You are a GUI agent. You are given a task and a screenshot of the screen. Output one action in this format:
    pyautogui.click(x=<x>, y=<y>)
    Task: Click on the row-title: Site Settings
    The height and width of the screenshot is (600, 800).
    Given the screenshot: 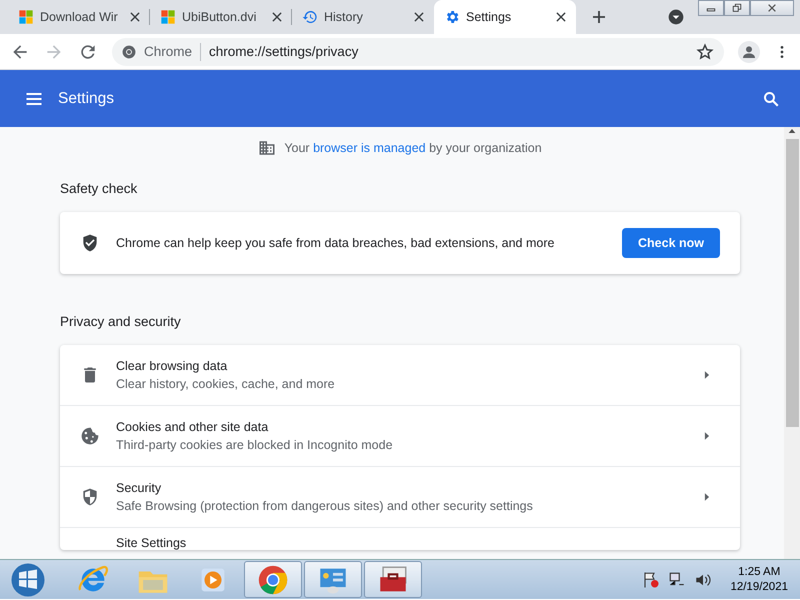 What is the action you would take?
    pyautogui.click(x=152, y=543)
    